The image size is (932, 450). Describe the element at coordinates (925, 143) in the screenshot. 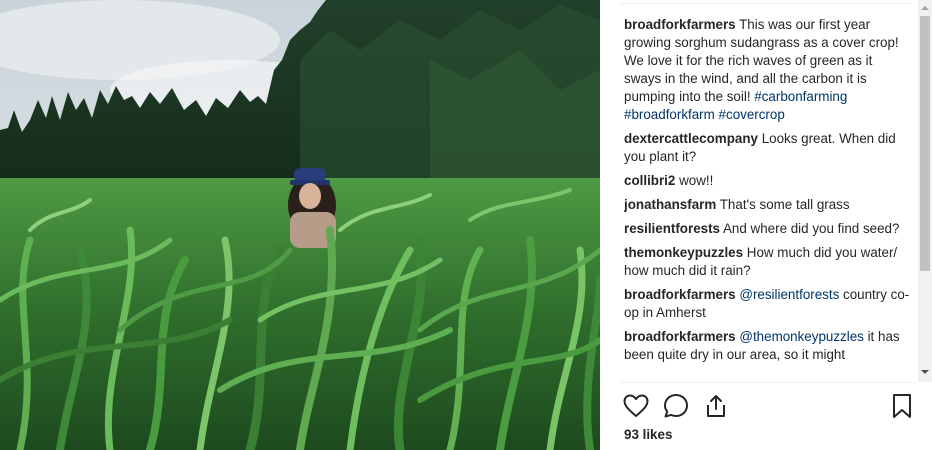

I see `scroll-thumb` at that location.